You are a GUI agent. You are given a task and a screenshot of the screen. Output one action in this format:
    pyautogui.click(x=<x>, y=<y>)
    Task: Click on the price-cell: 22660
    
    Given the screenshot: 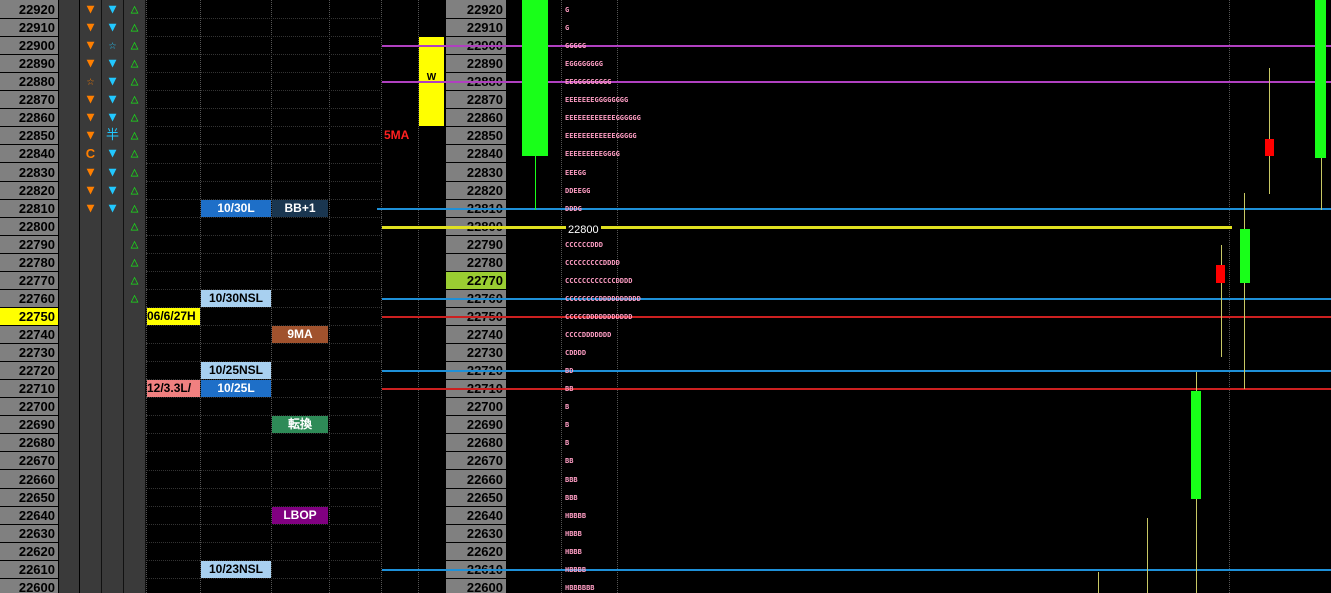 What is the action you would take?
    pyautogui.click(x=476, y=480)
    